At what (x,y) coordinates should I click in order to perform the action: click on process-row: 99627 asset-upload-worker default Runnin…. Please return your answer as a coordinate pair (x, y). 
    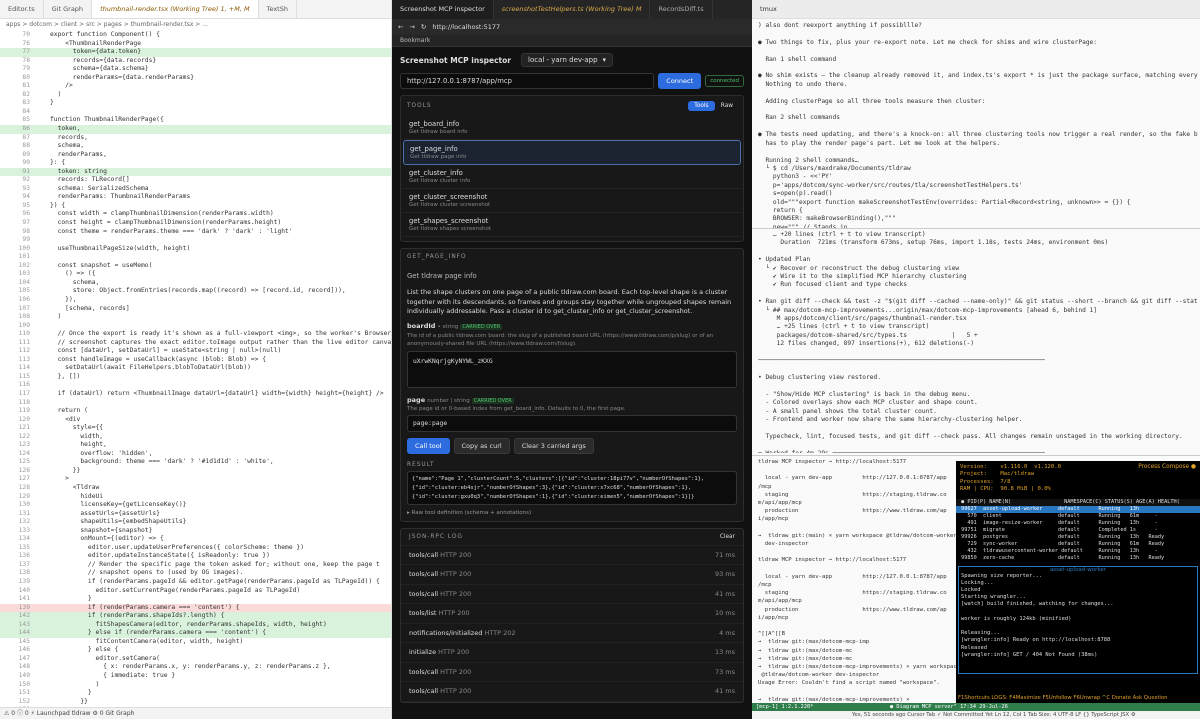
    Looking at the image, I should click on (1078, 509).